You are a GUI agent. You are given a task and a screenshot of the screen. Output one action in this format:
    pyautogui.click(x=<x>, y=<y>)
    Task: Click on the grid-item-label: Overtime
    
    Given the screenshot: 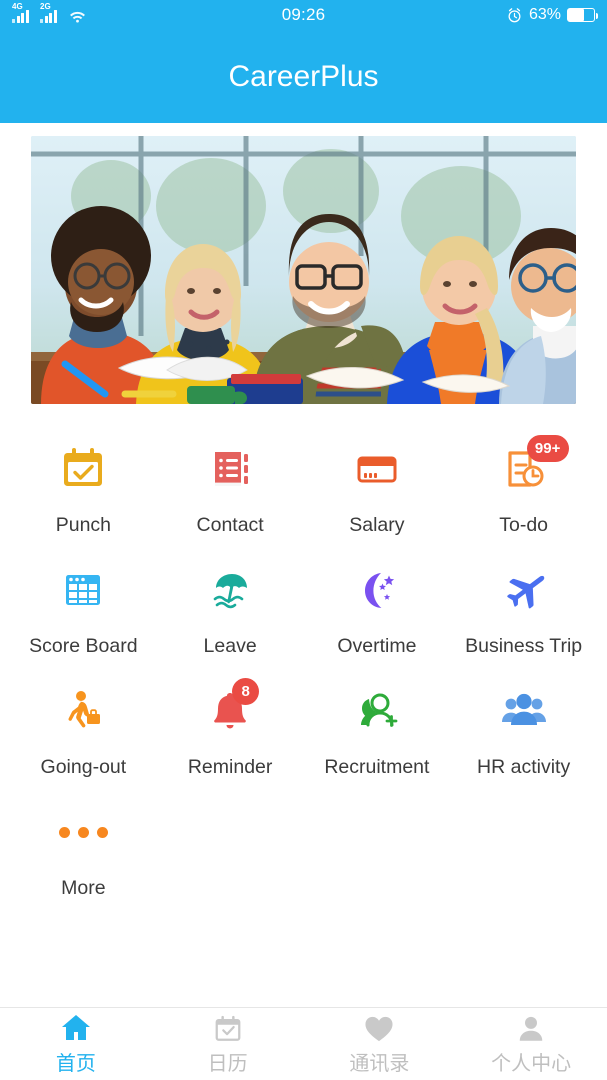 What is the action you would take?
    pyautogui.click(x=377, y=646)
    